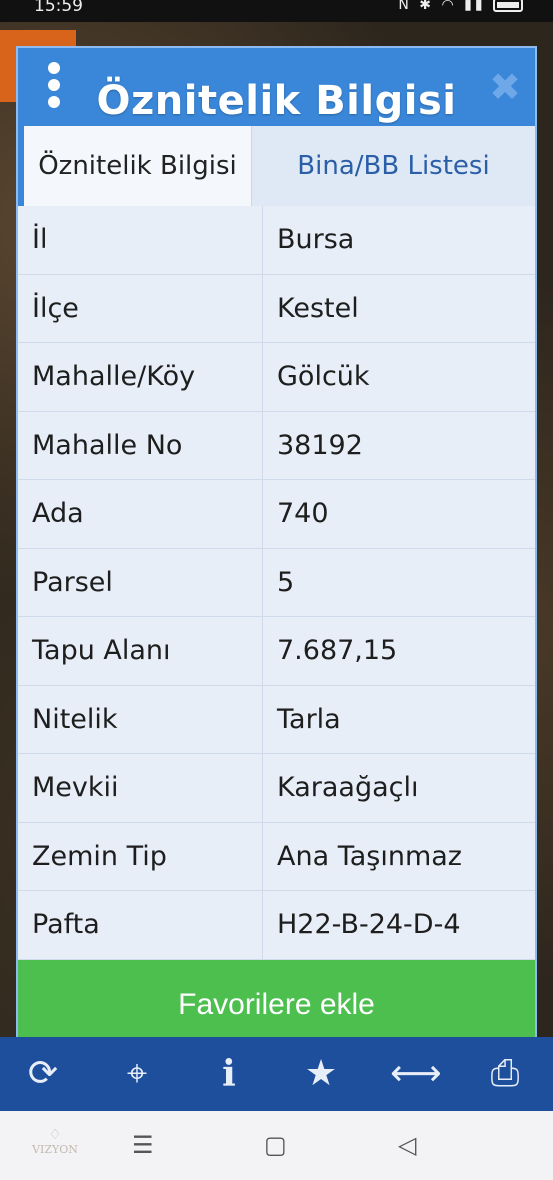 Image resolution: width=553 pixels, height=1180 pixels. Describe the element at coordinates (137, 1074) in the screenshot. I see `crosshair-icon: ⌖` at that location.